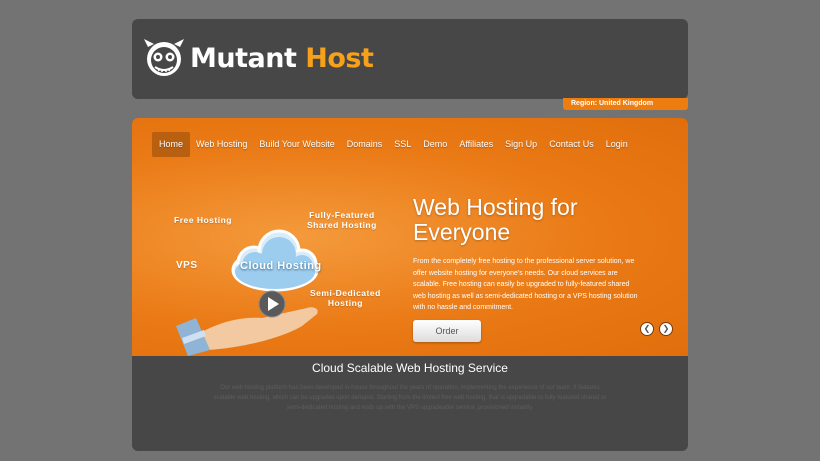 The width and height of the screenshot is (820, 461). Describe the element at coordinates (342, 220) in the screenshot. I see `label-fully-featured: Fully-Featured Shared Hosting` at that location.